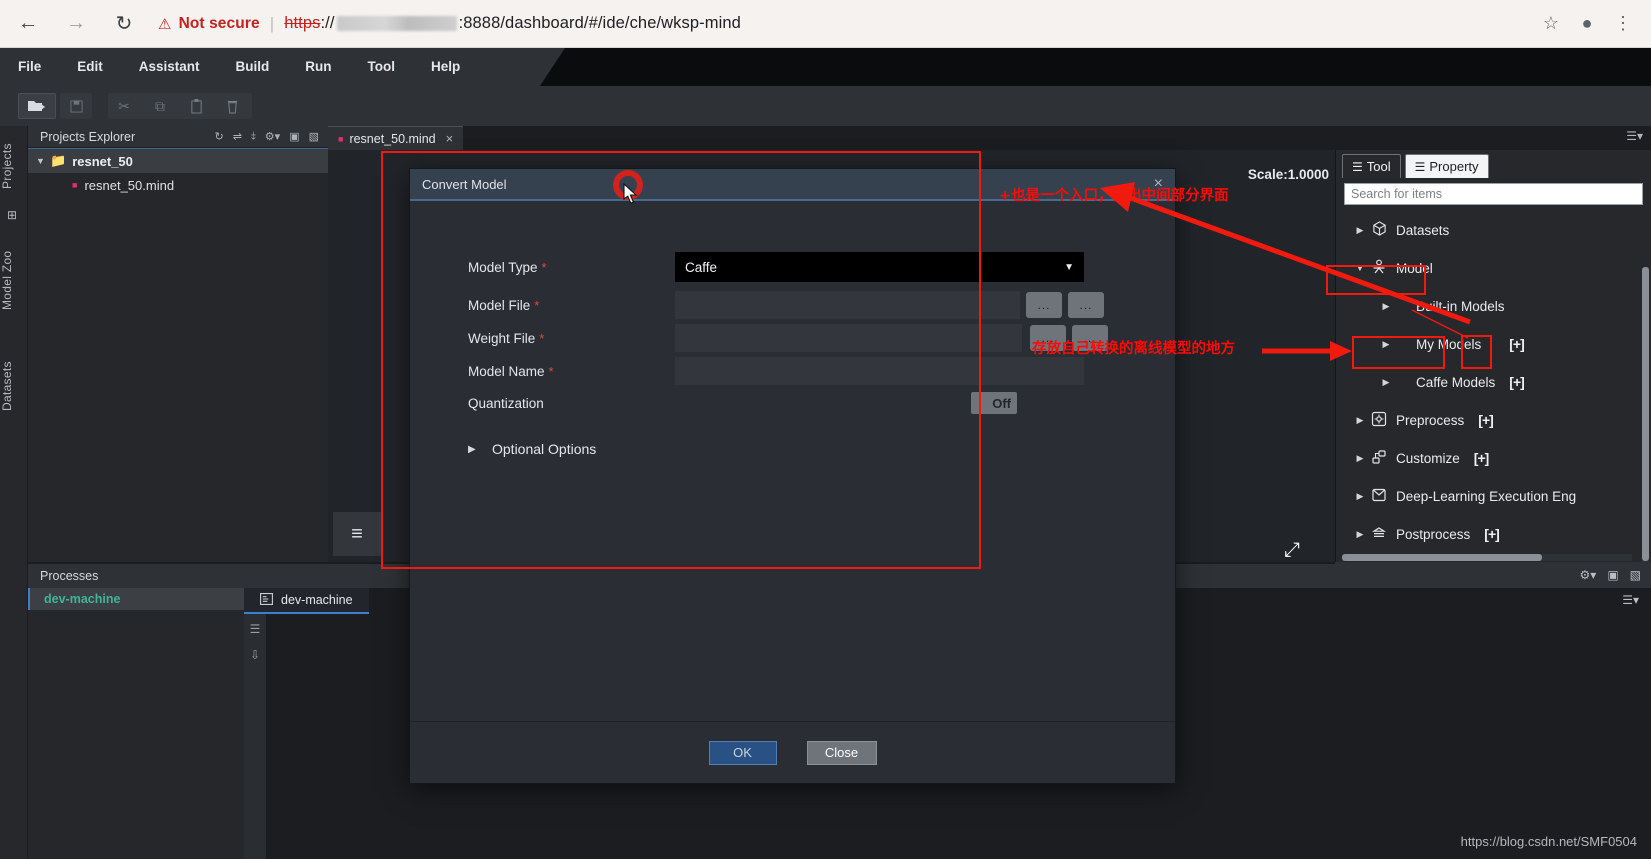  What do you see at coordinates (255, 655) in the screenshot?
I see `download-icon: ⇩` at bounding box center [255, 655].